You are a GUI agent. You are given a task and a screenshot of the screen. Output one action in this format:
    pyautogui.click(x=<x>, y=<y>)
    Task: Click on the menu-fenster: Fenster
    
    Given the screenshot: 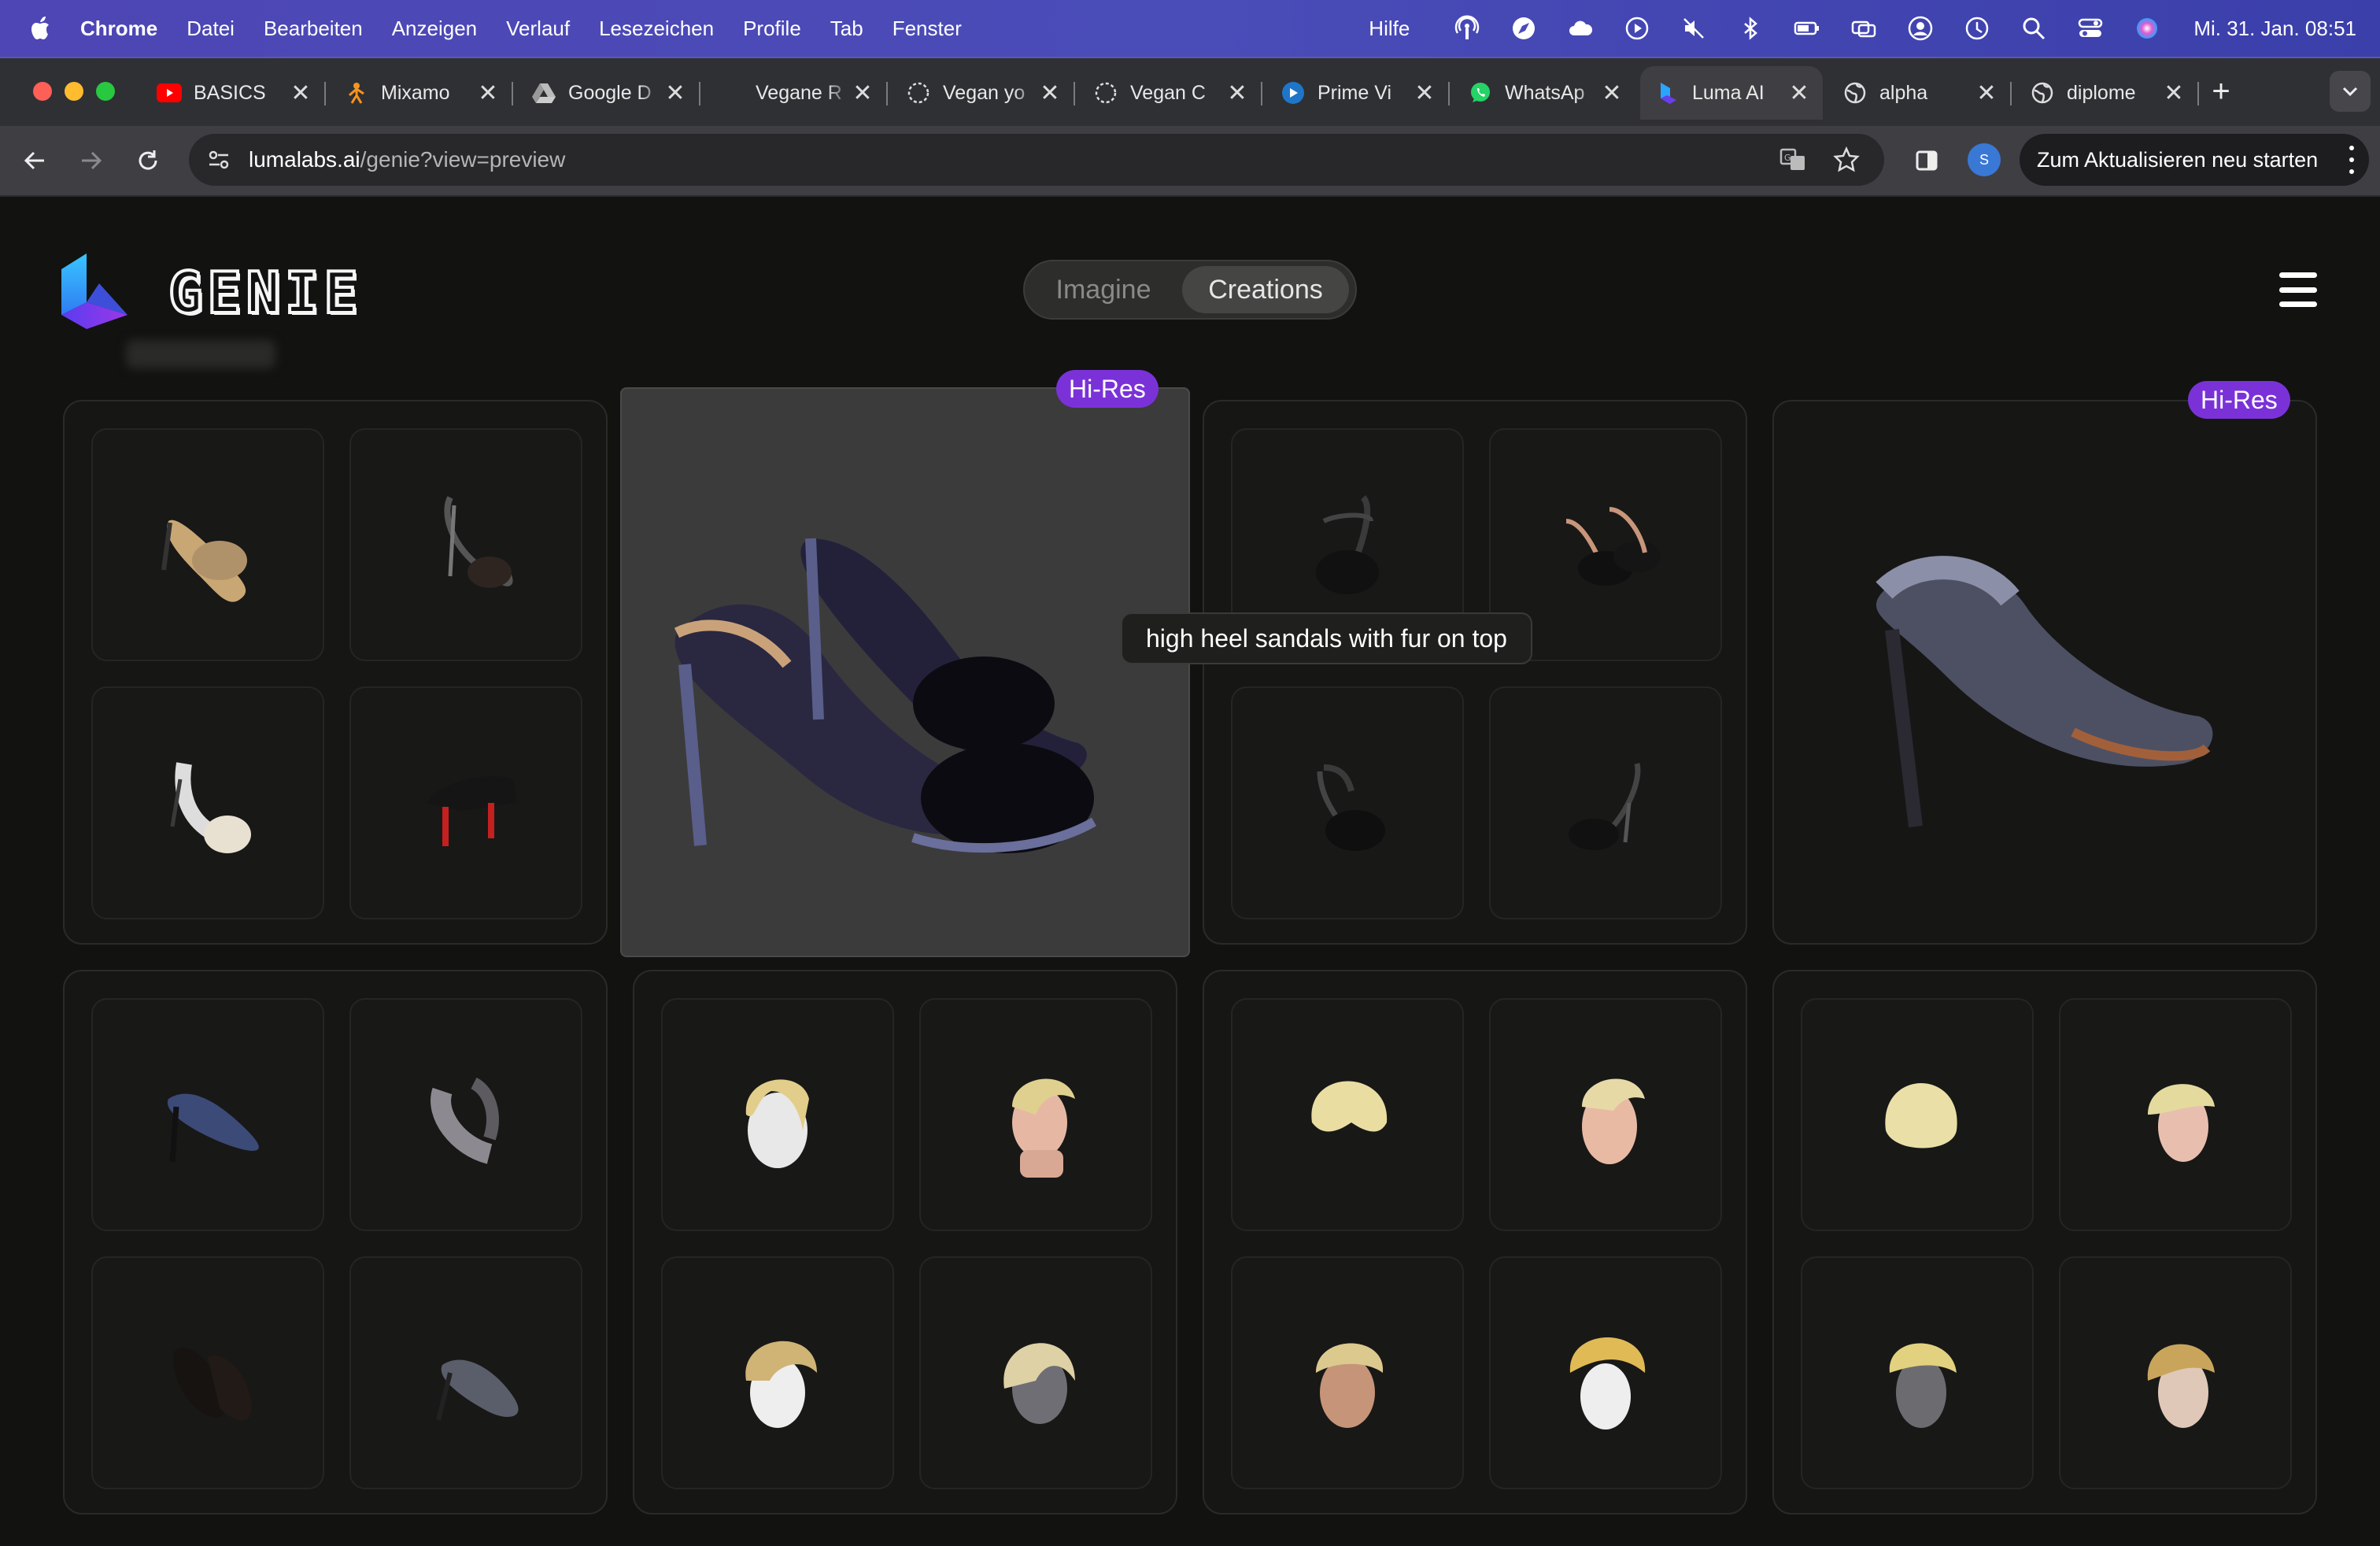 What is the action you would take?
    pyautogui.click(x=928, y=29)
    